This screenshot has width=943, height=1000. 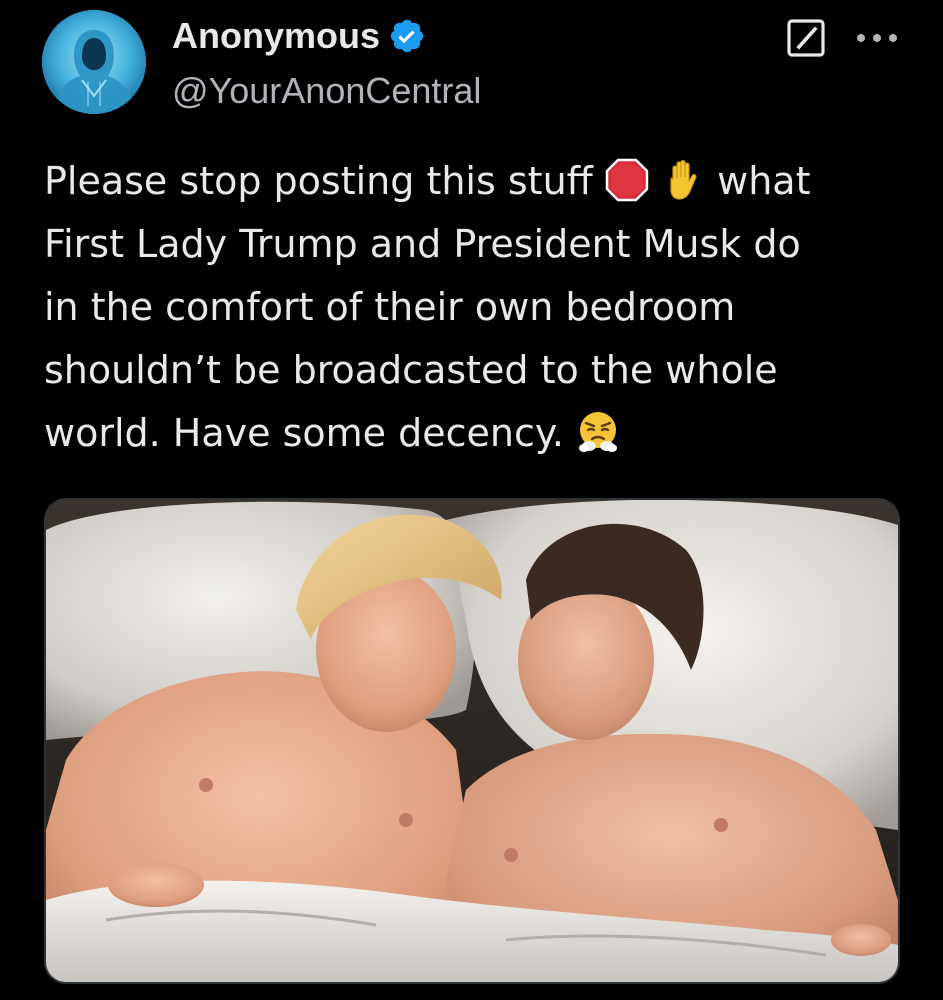 I want to click on avatar, so click(x=94, y=62).